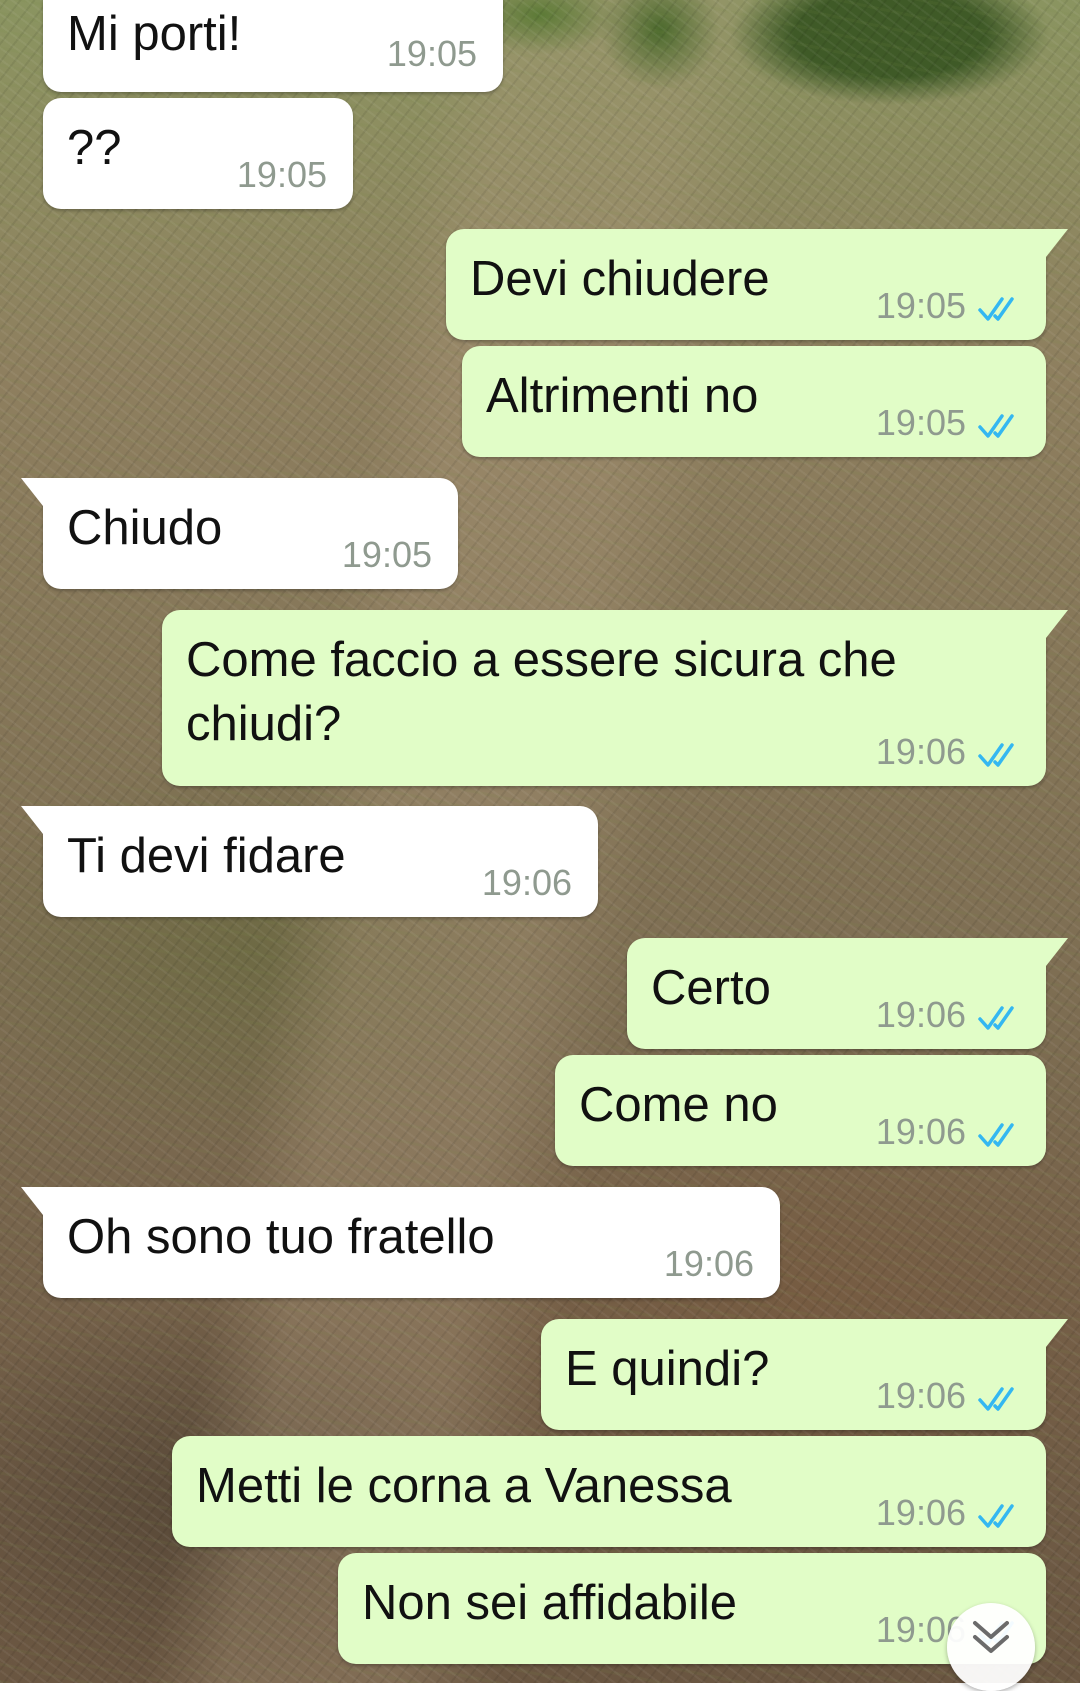 The width and height of the screenshot is (1080, 1691). Describe the element at coordinates (239, 533) in the screenshot. I see `incoming-message-bubble: Chiudo 19:05` at that location.